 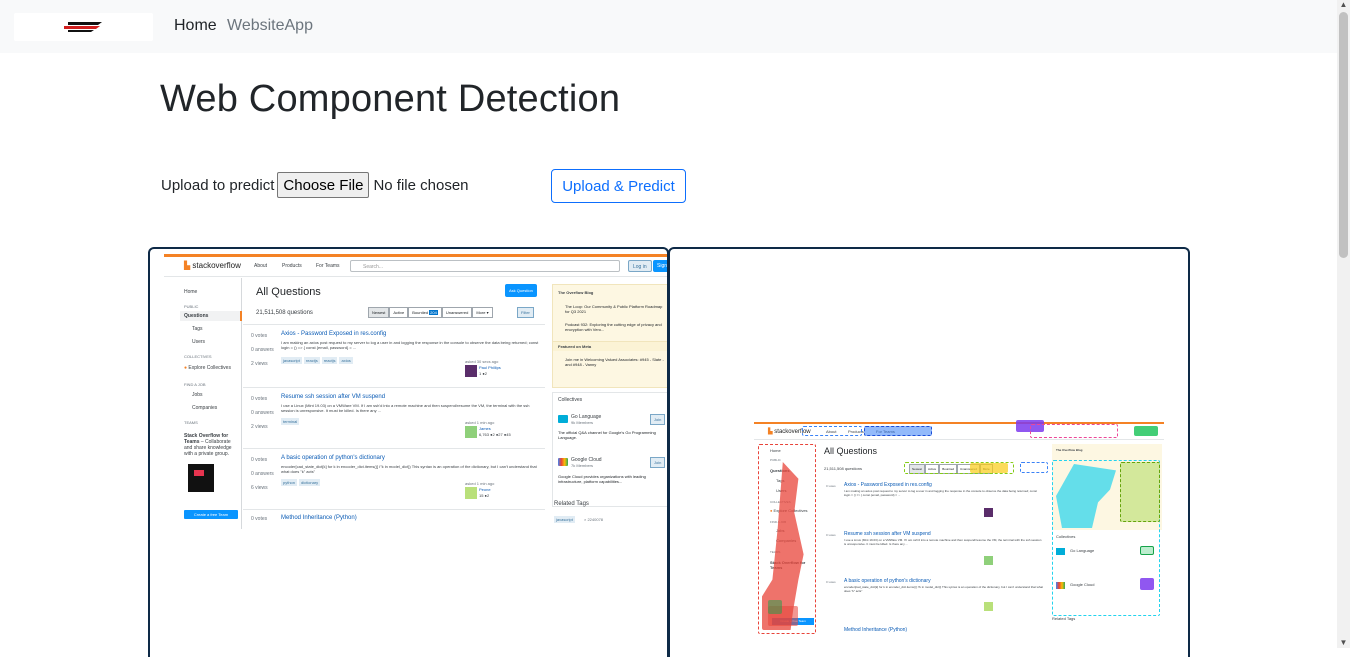 I want to click on so-teams-button: Create a free Team, so click(x=211, y=514).